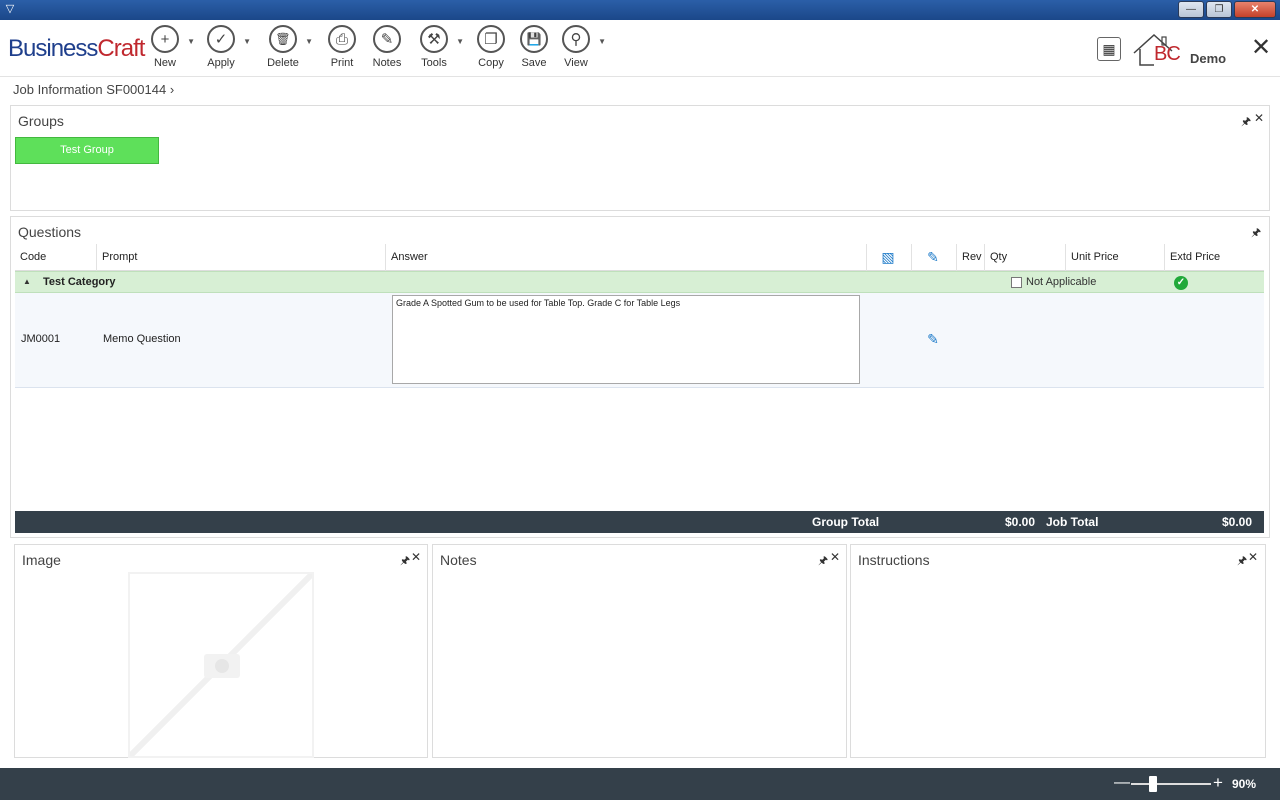  Describe the element at coordinates (1109, 49) in the screenshot. I see `calculator-icon: ▦` at that location.